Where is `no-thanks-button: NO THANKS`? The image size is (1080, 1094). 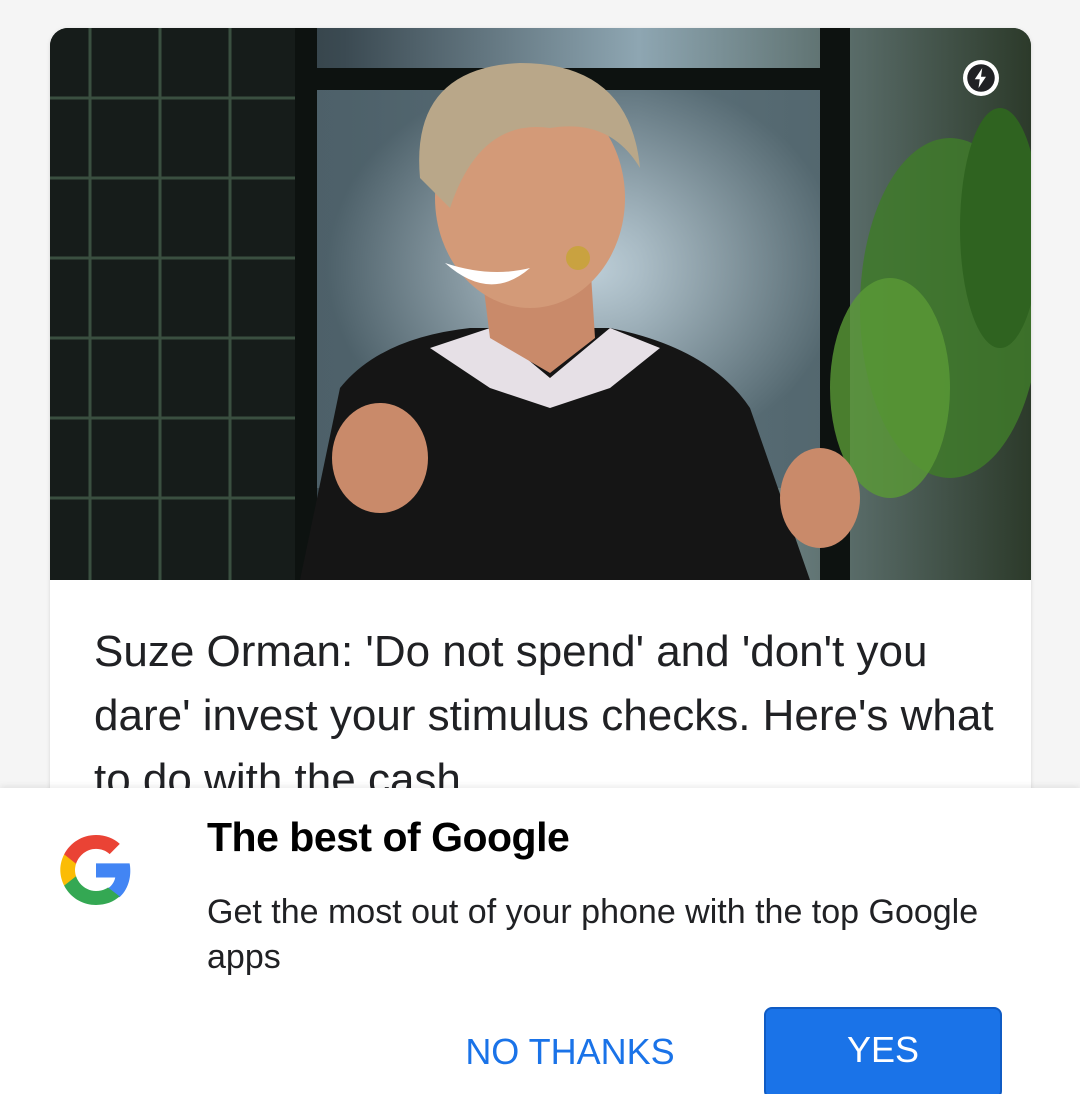
no-thanks-button: NO THANKS is located at coordinates (570, 1052).